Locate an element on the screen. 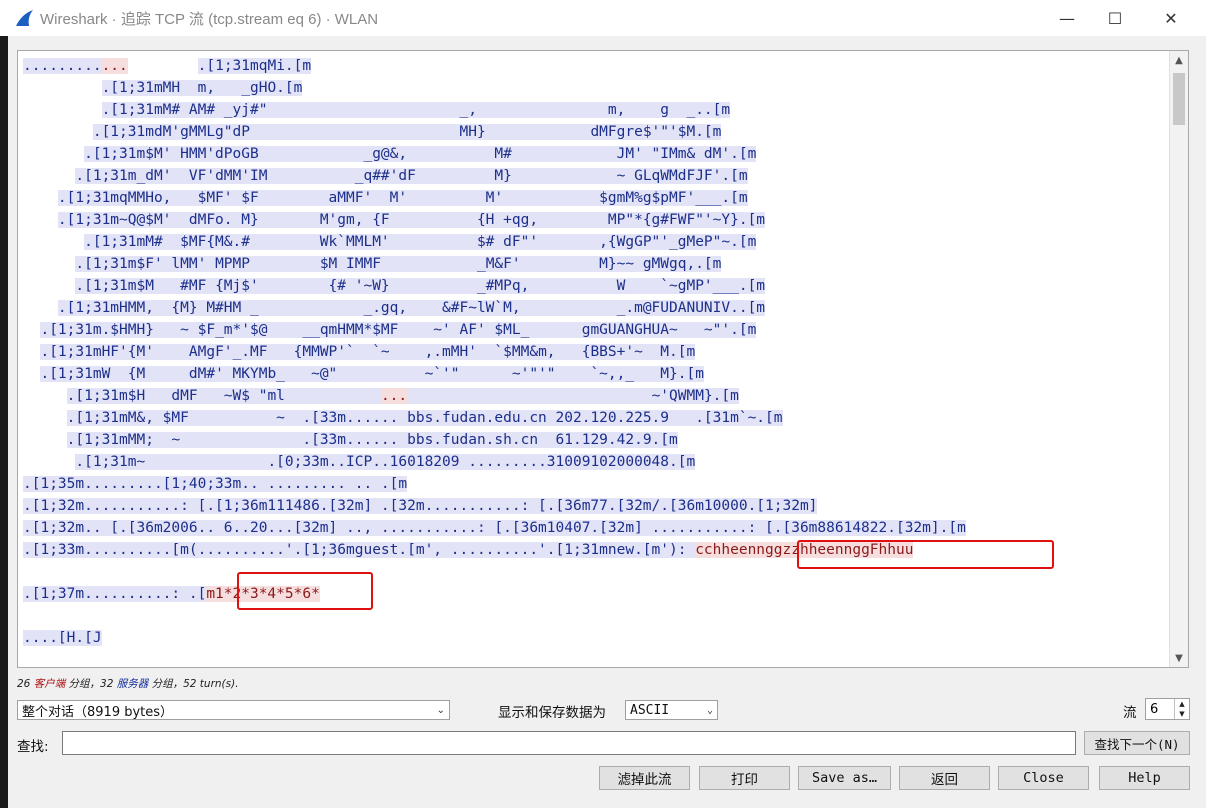 The image size is (1206, 808). stream-number-spinbox: 6 ▲ ▼ is located at coordinates (1167, 709).